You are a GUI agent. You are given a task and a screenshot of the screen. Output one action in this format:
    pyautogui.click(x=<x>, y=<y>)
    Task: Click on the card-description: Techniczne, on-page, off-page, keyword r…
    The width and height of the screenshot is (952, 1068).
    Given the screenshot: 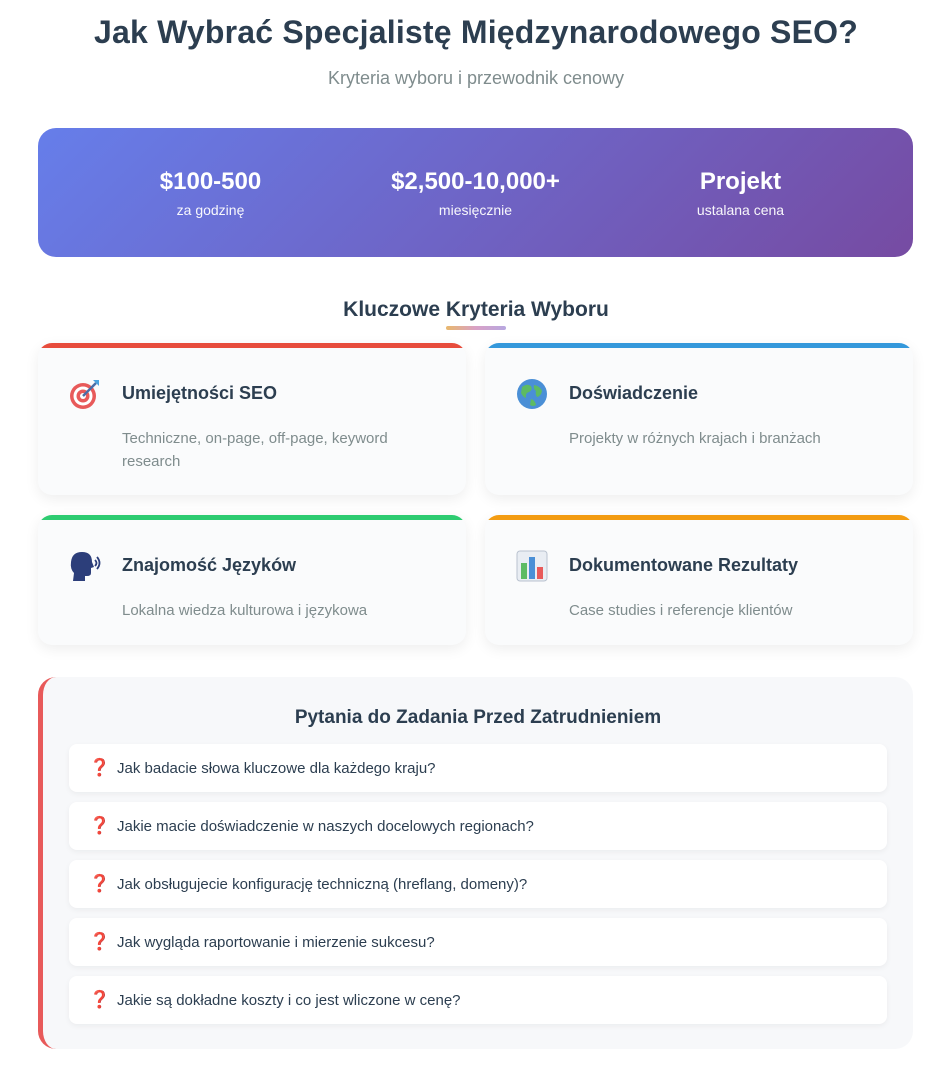 What is the action you would take?
    pyautogui.click(x=255, y=450)
    